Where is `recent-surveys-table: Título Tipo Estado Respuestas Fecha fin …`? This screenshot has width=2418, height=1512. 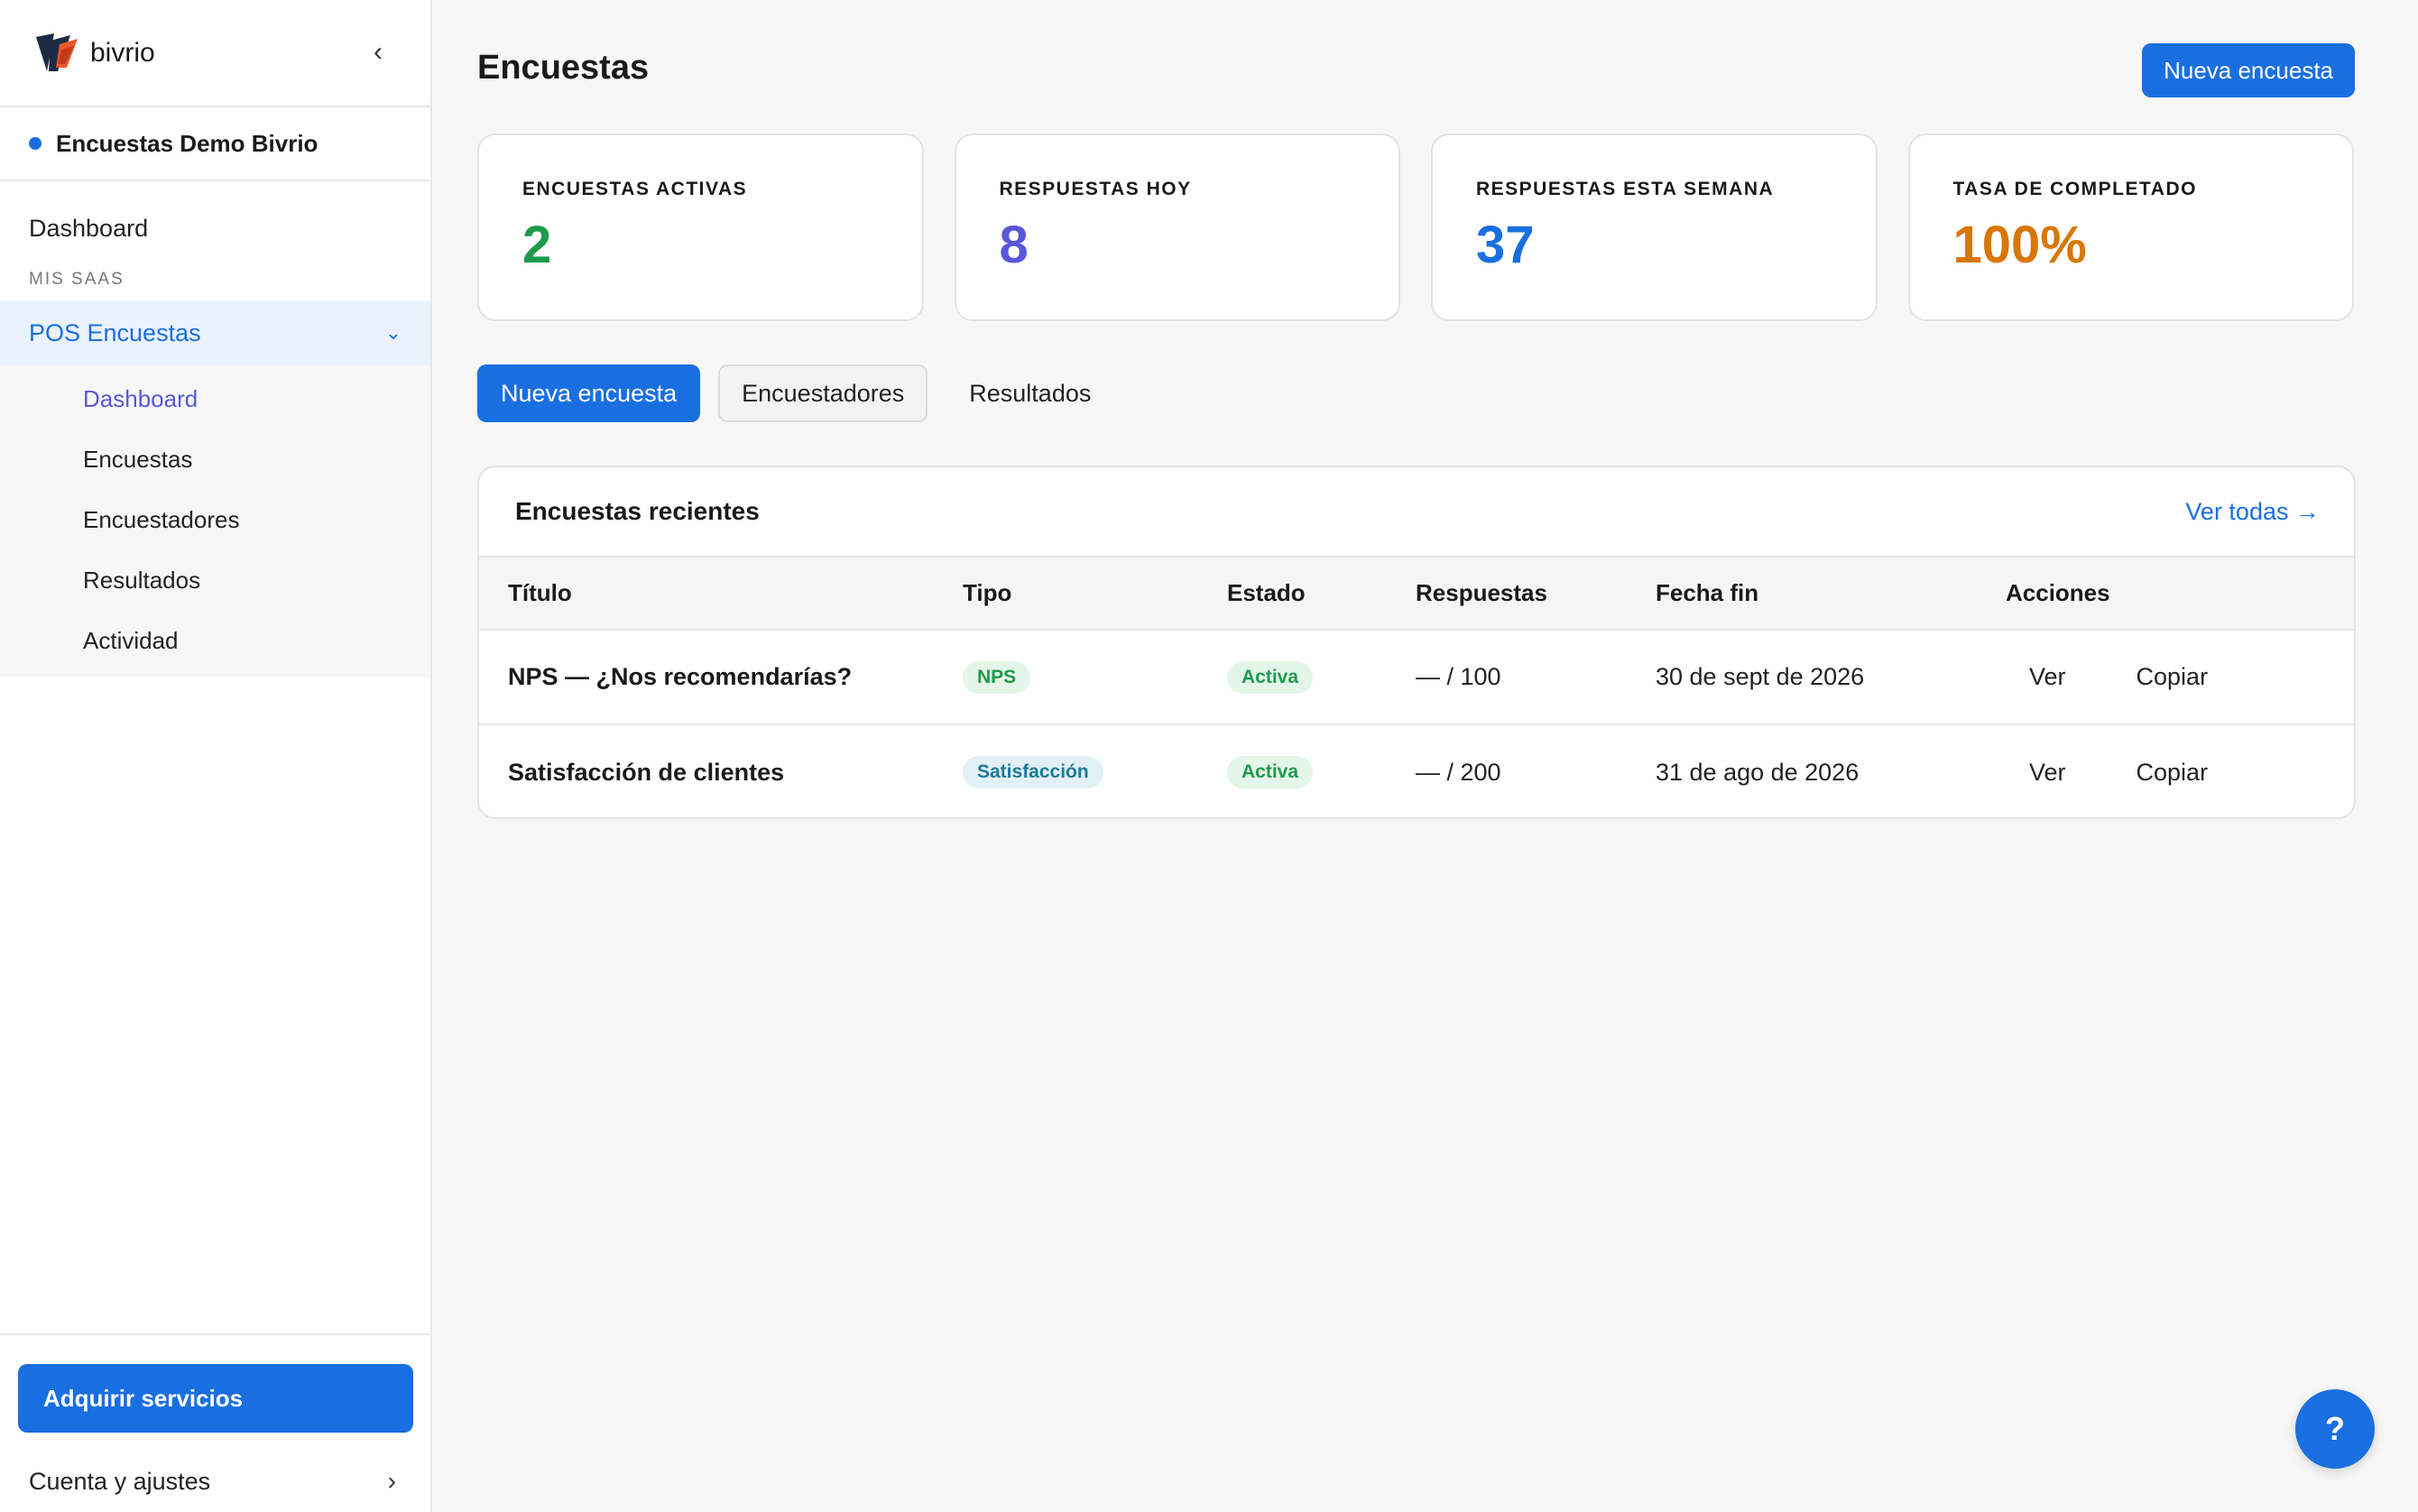
recent-surveys-table: Título Tipo Estado Respuestas Fecha fin … is located at coordinates (1416, 687).